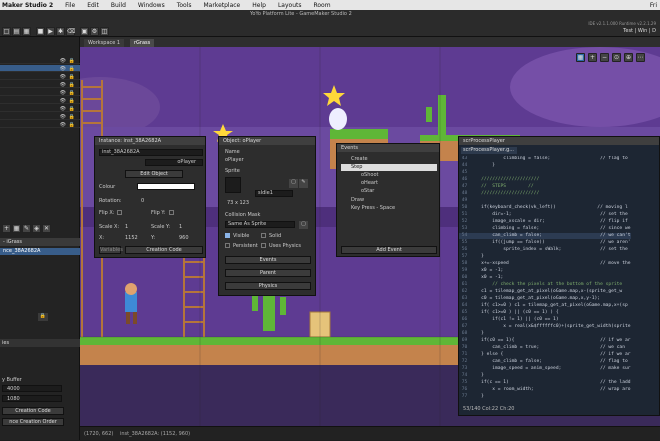  I want to click on code-line: 69 if(c0 == 1){ // if we ar, so click(545, 341).